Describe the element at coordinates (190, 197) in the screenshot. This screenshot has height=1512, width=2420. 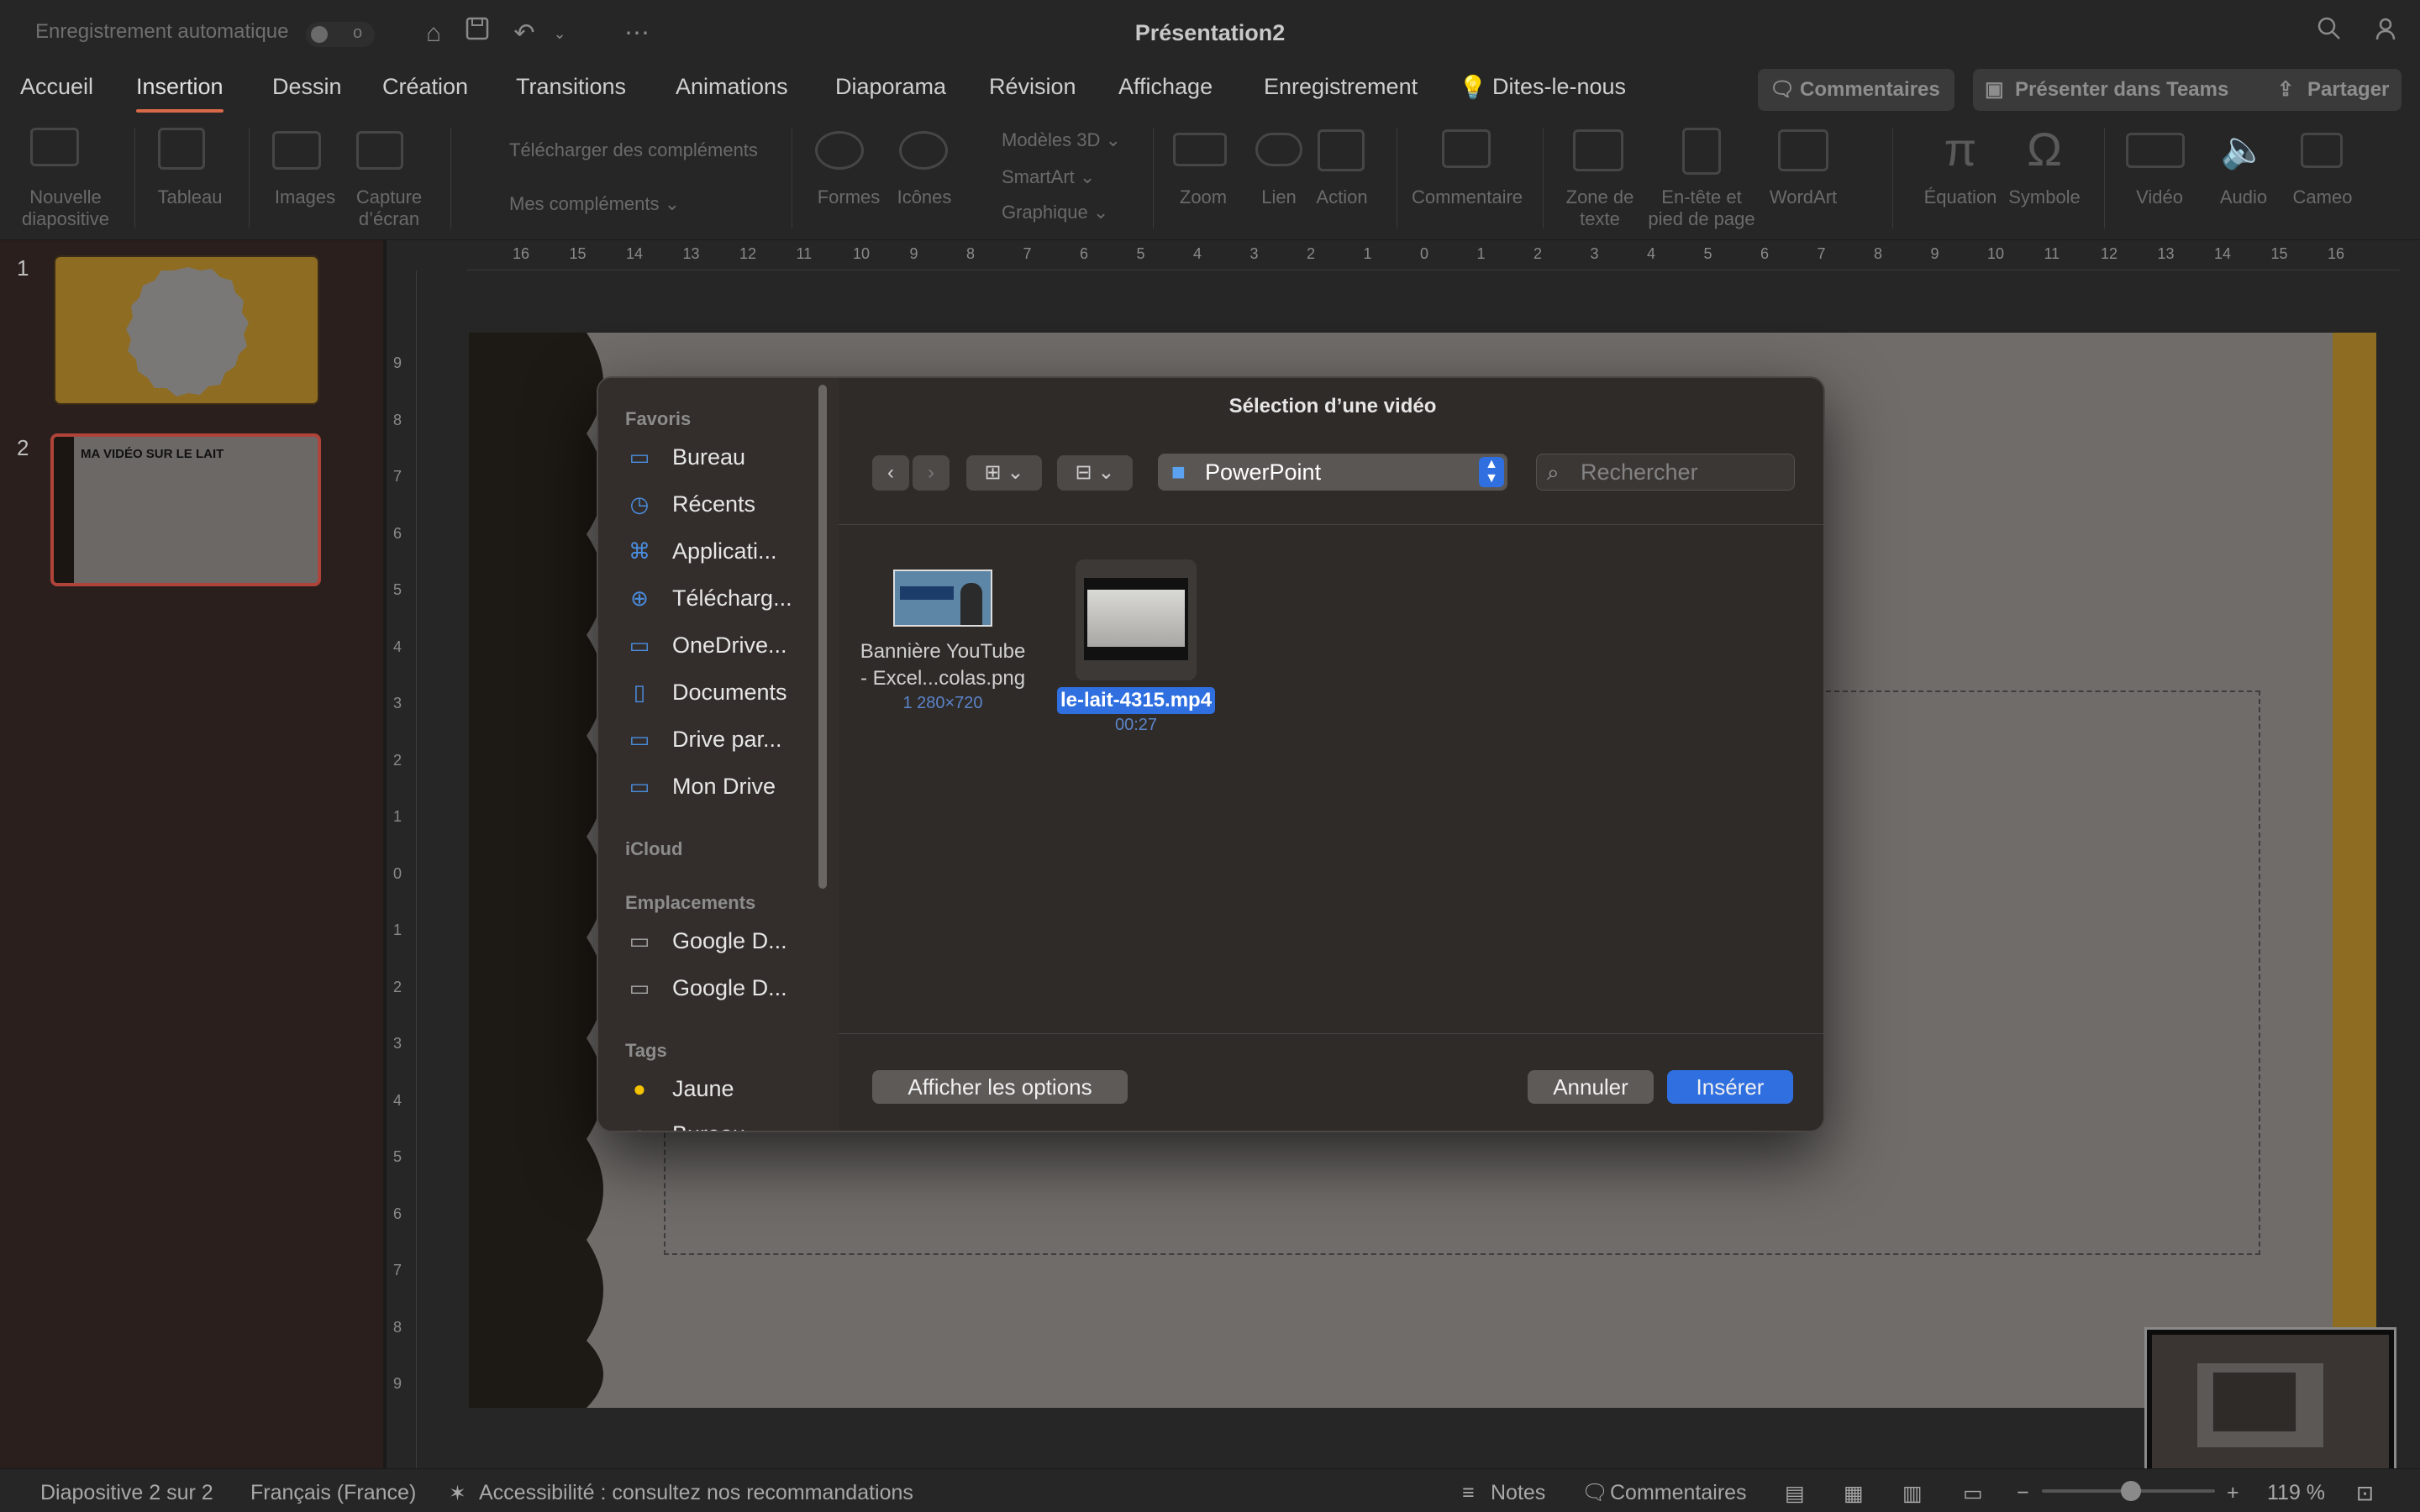
I see `table-button: Tableau` at that location.